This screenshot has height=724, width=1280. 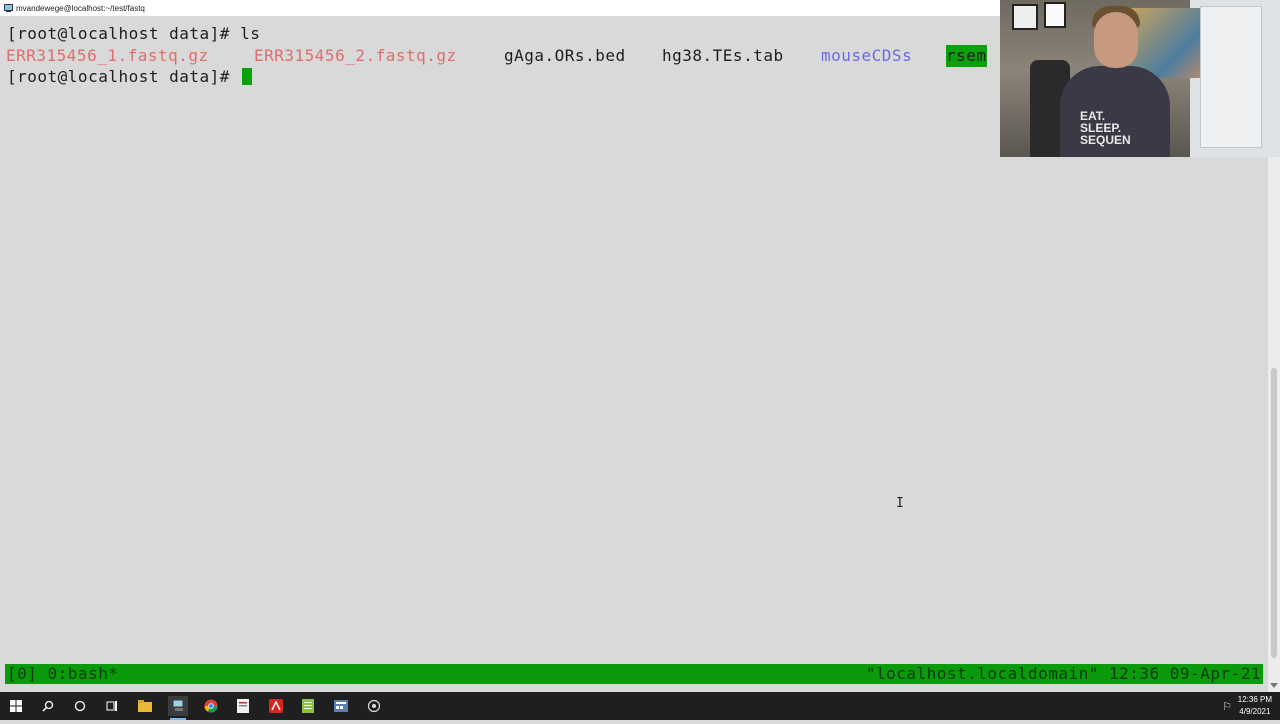 I want to click on search-icon, so click(x=48, y=706).